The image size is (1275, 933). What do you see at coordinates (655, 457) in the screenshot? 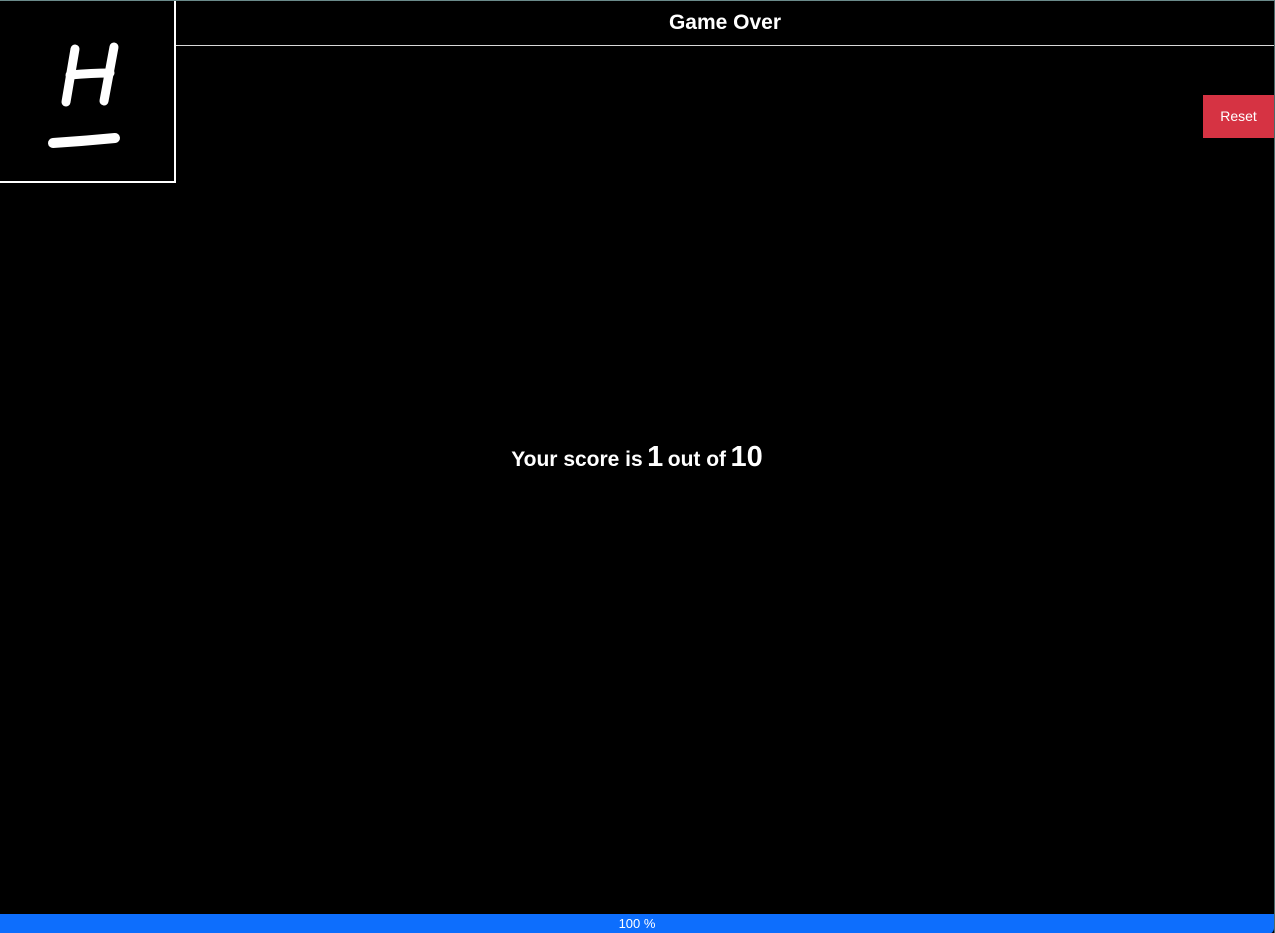
I see `score-value: 1` at bounding box center [655, 457].